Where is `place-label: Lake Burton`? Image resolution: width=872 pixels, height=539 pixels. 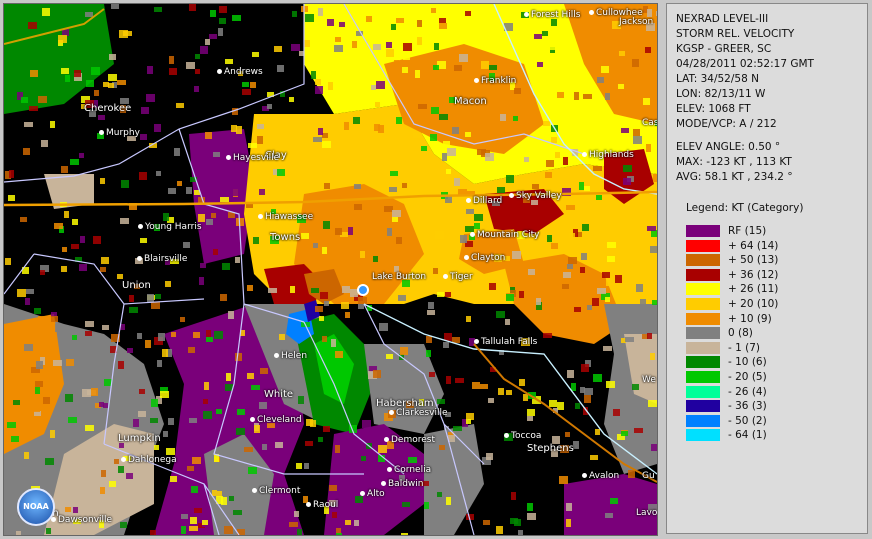 place-label: Lake Burton is located at coordinates (399, 277).